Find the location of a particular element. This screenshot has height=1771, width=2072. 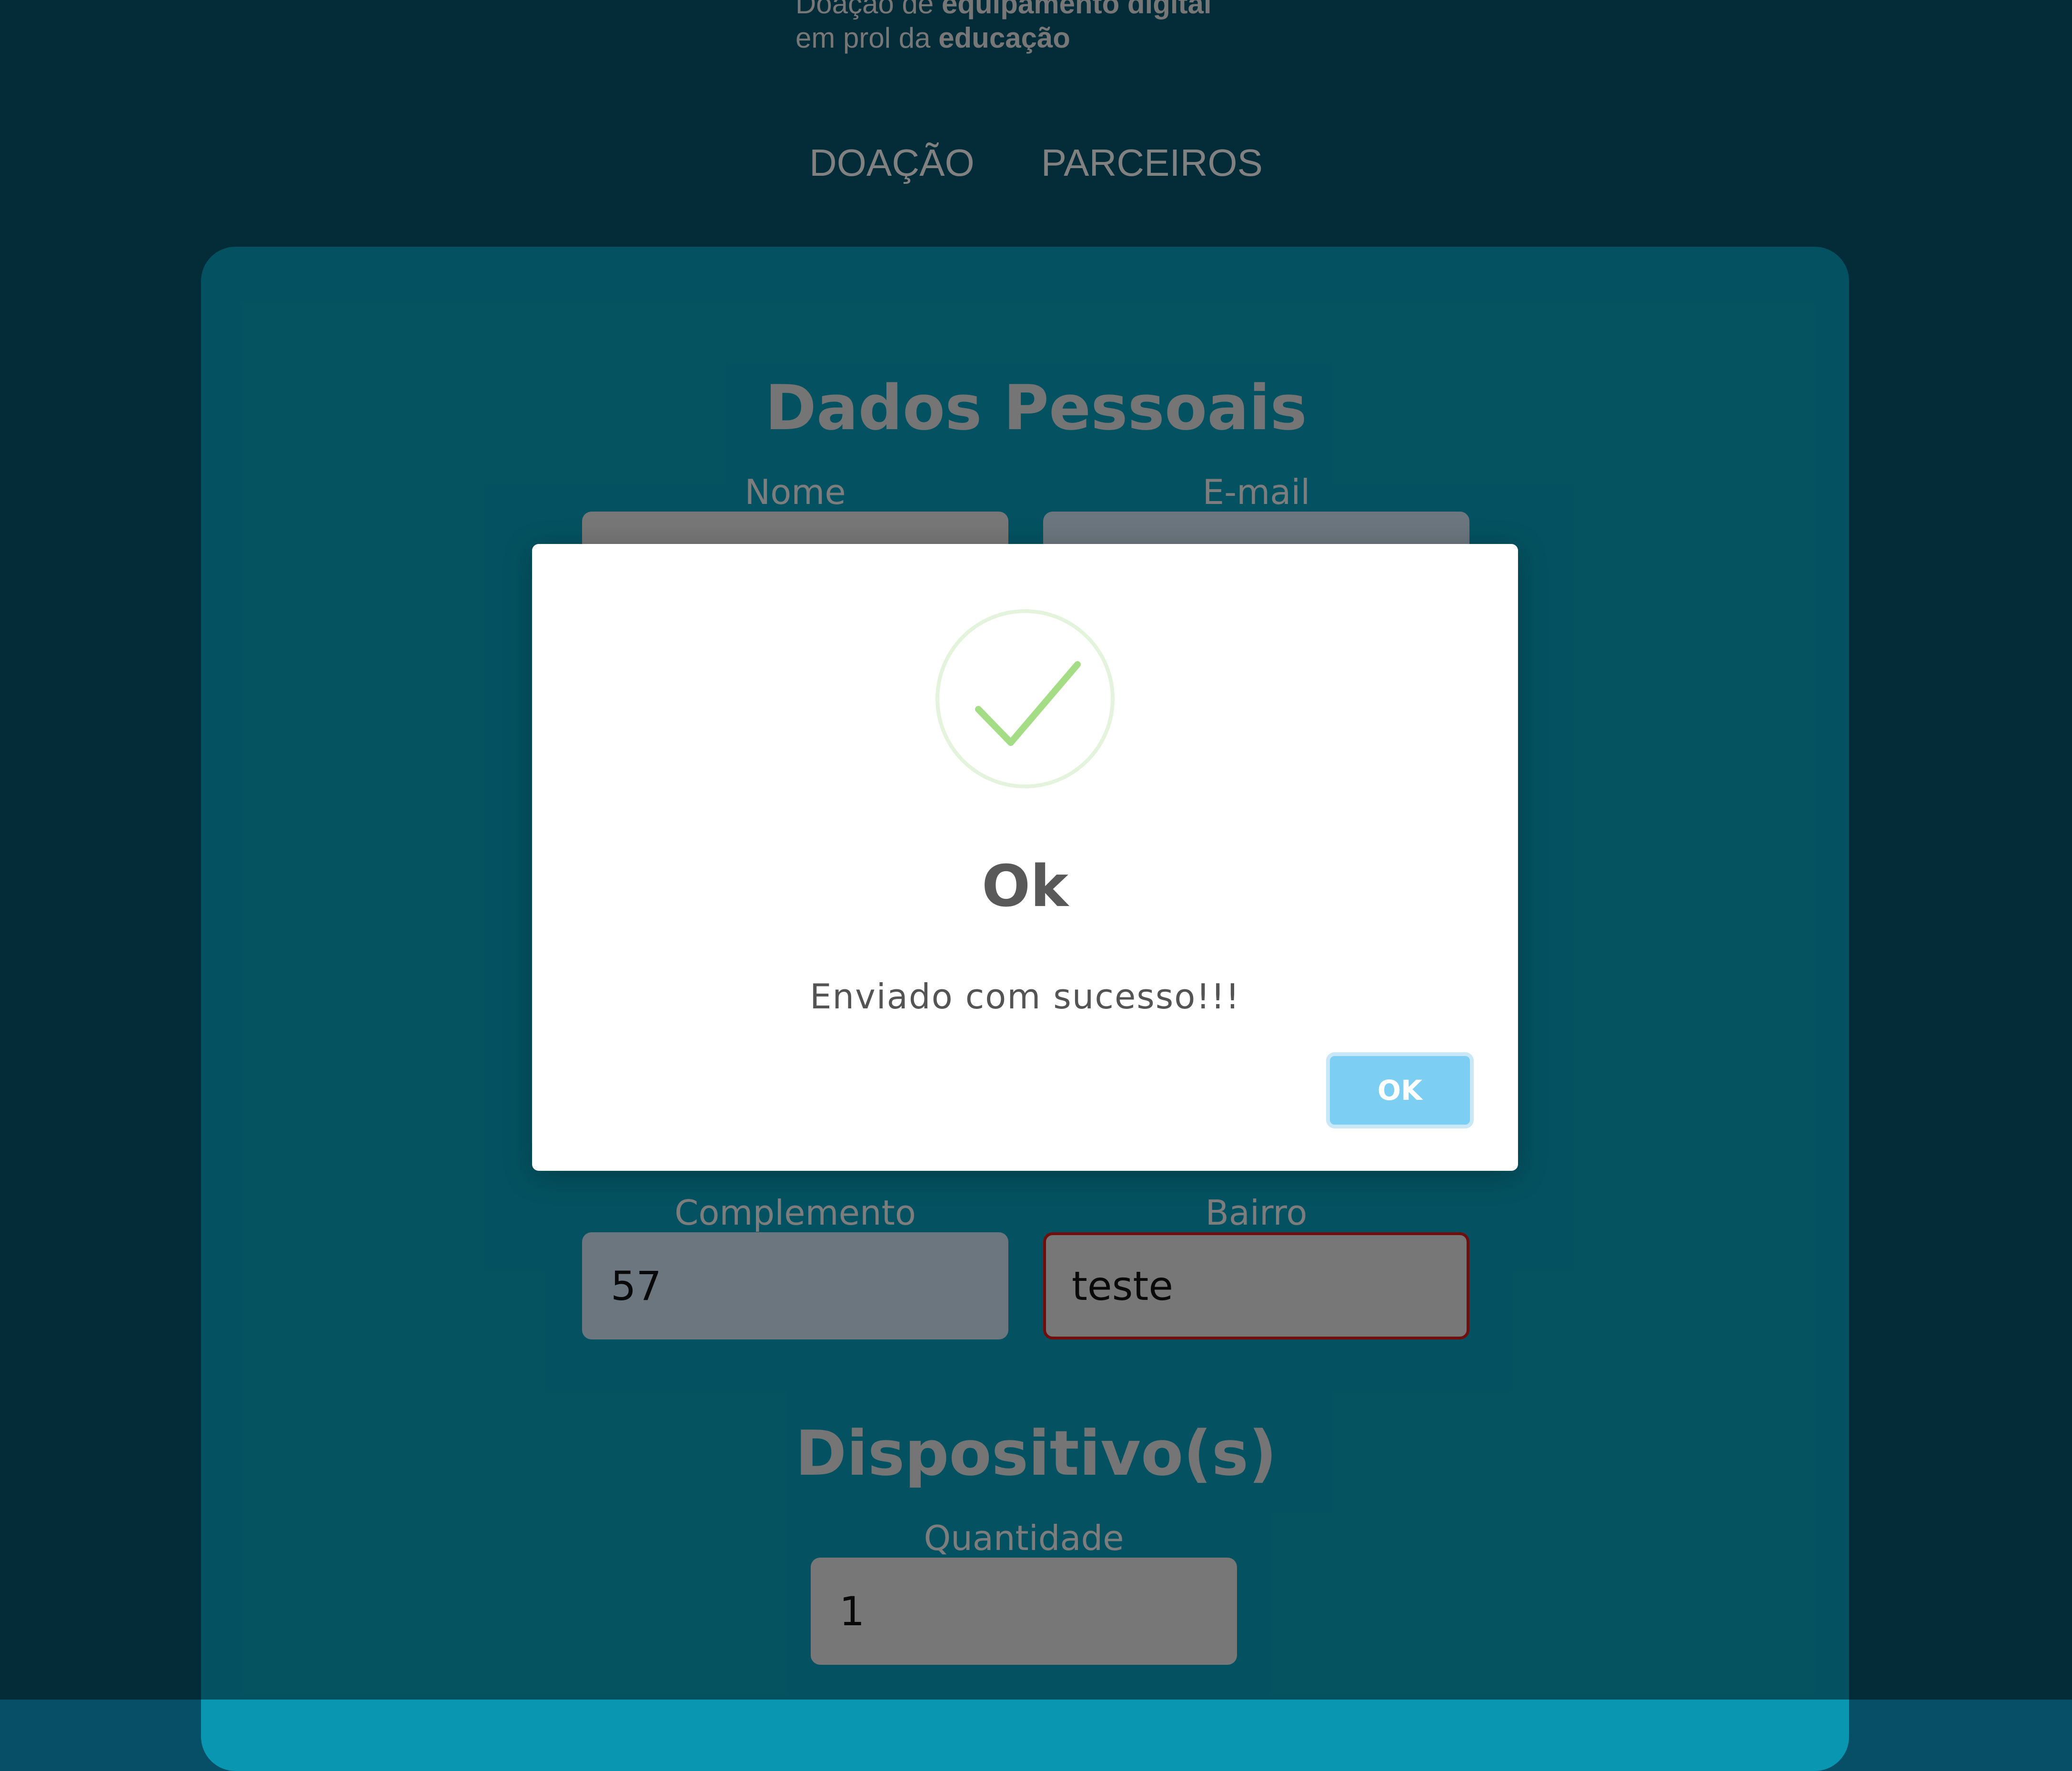

check-circle-icon is located at coordinates (1025, 699).